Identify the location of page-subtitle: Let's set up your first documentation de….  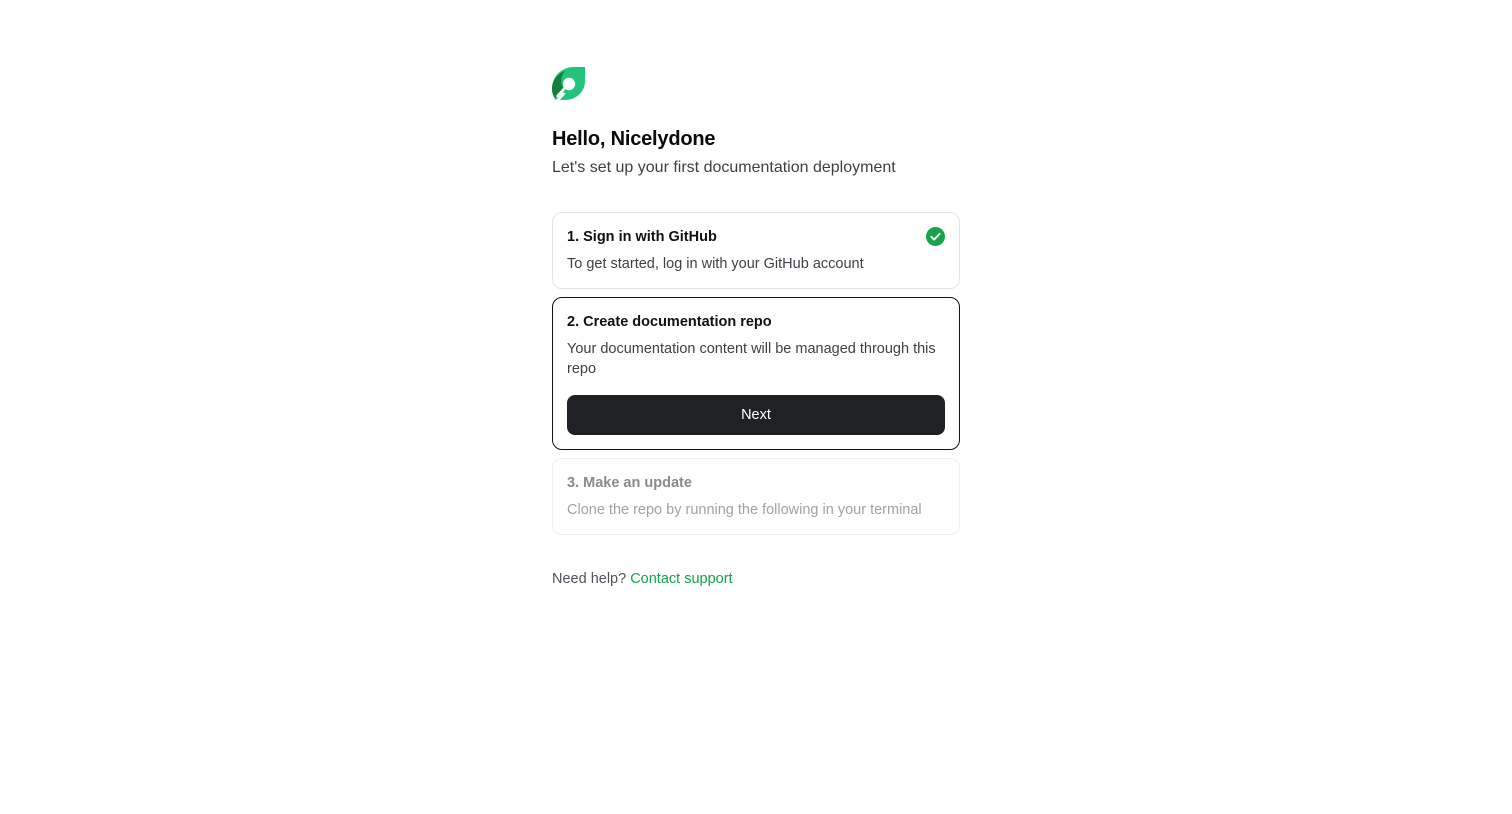
(724, 167).